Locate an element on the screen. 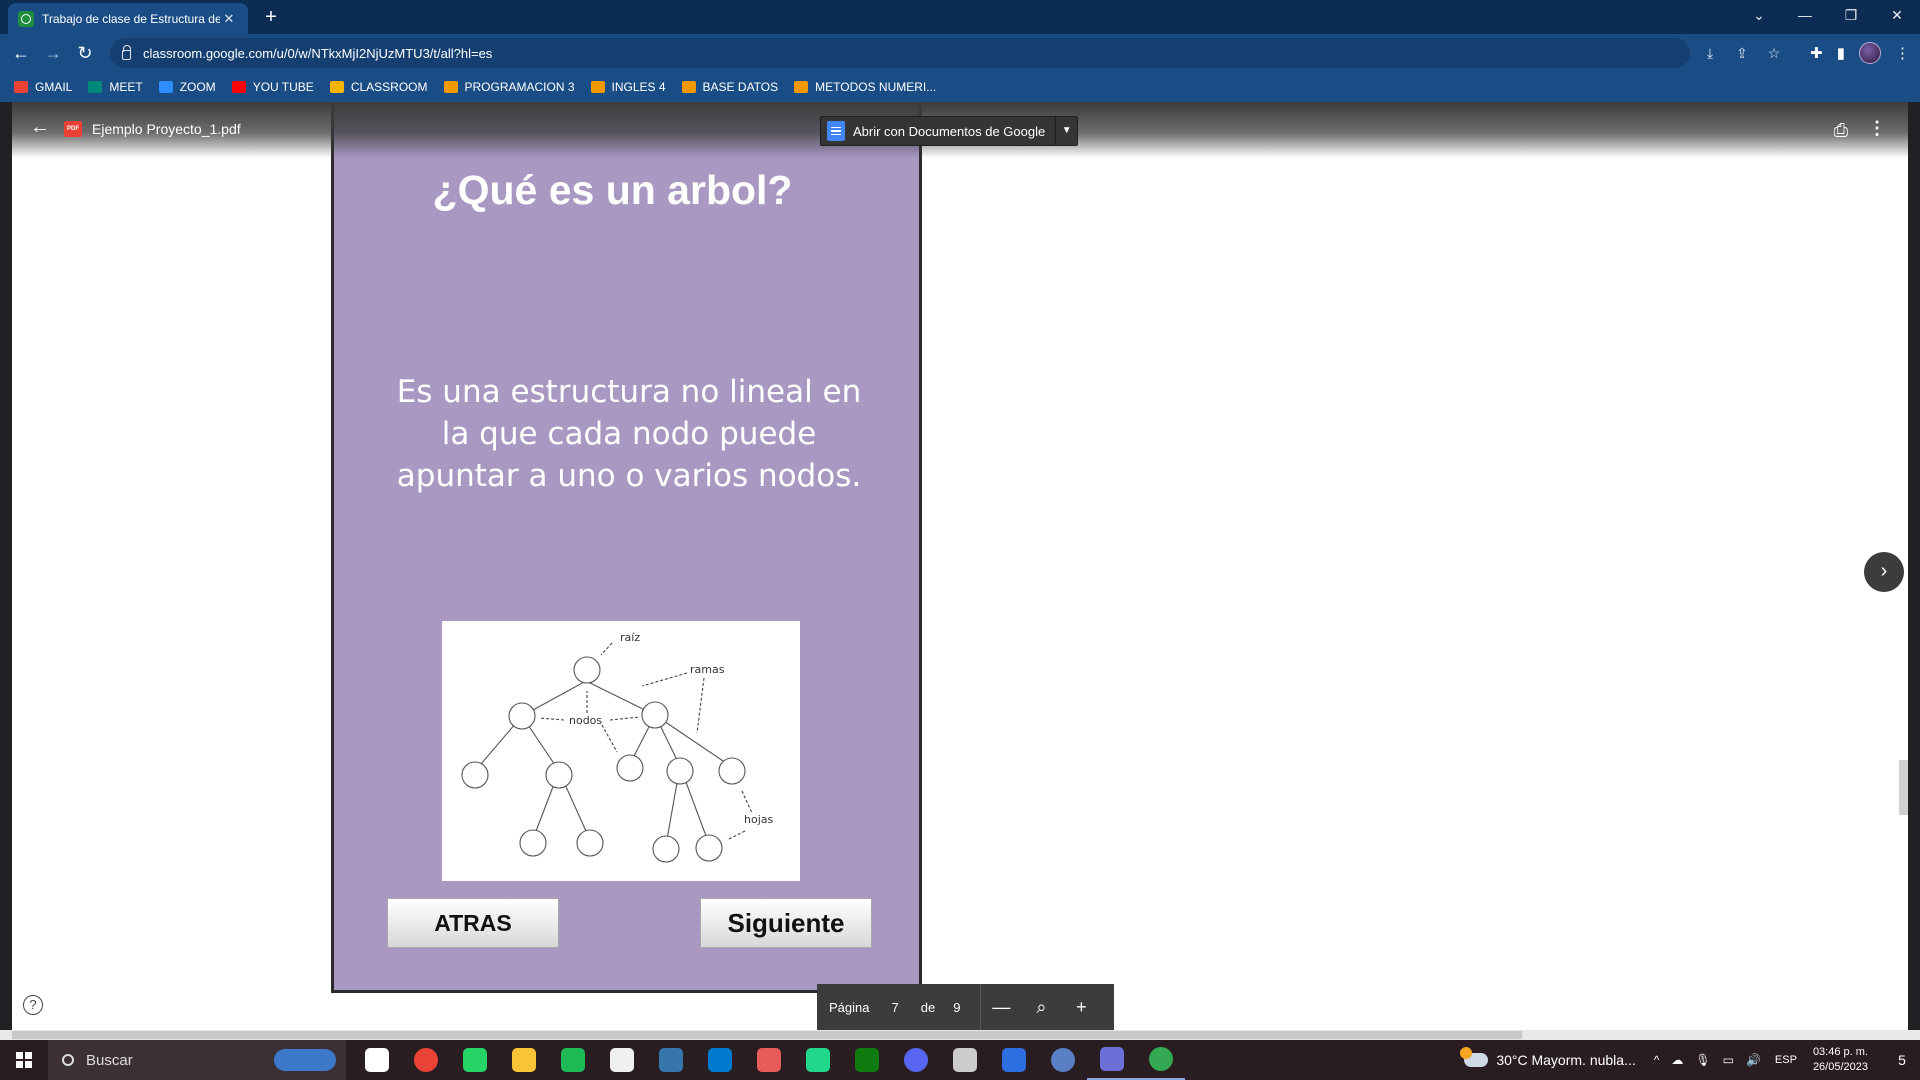 Image resolution: width=1920 pixels, height=1080 pixels. page-controls: Página 7 de 9 — ⌕ + is located at coordinates (965, 1007).